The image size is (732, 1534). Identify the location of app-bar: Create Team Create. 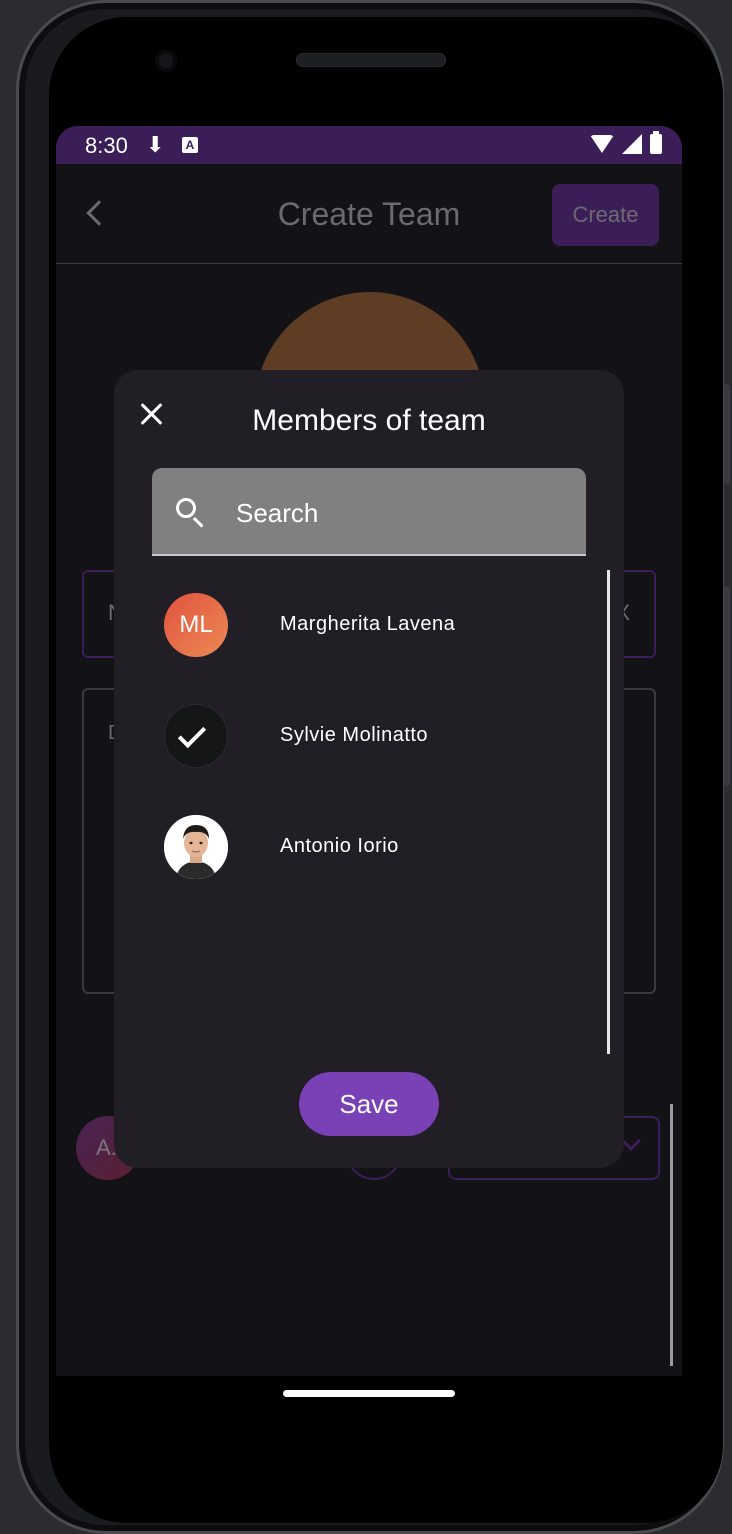
(369, 214).